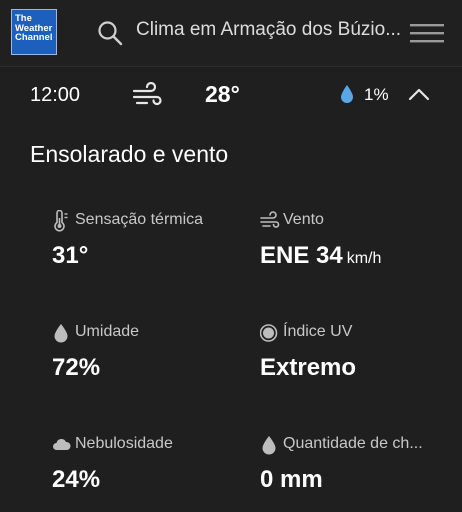 The width and height of the screenshot is (462, 512). I want to click on rain-amount-detail: Quantidade de ch... 0 mm, so click(360, 464).